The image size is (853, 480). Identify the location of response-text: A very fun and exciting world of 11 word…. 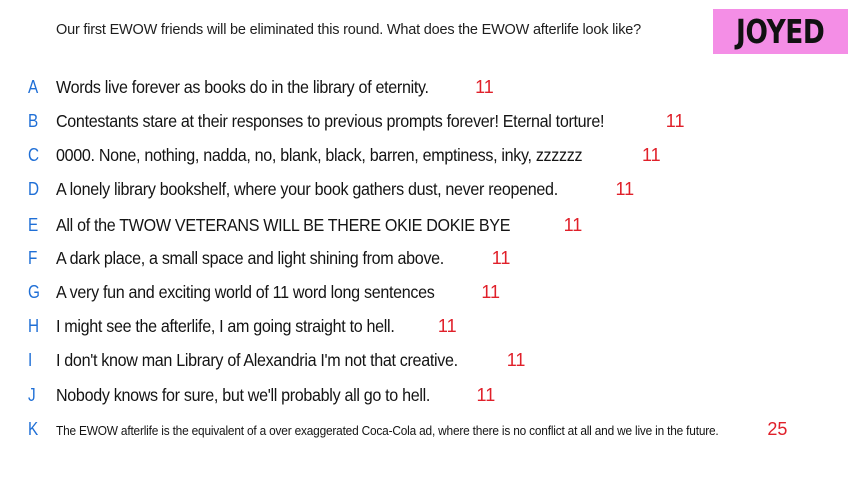
(245, 291).